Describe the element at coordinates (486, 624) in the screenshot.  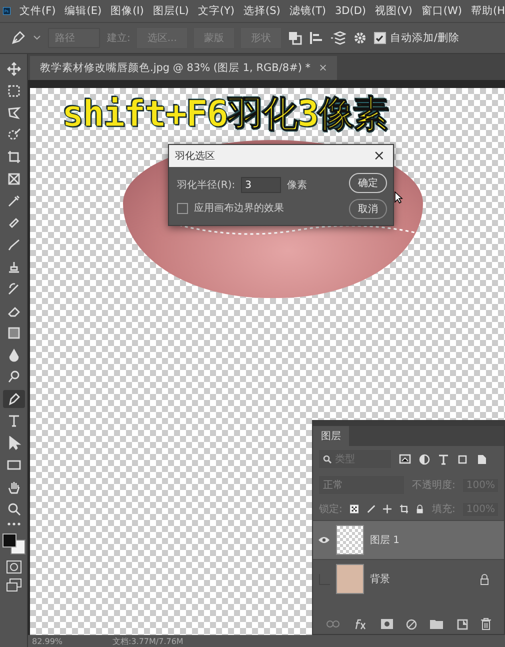
I see `trash-icon` at that location.